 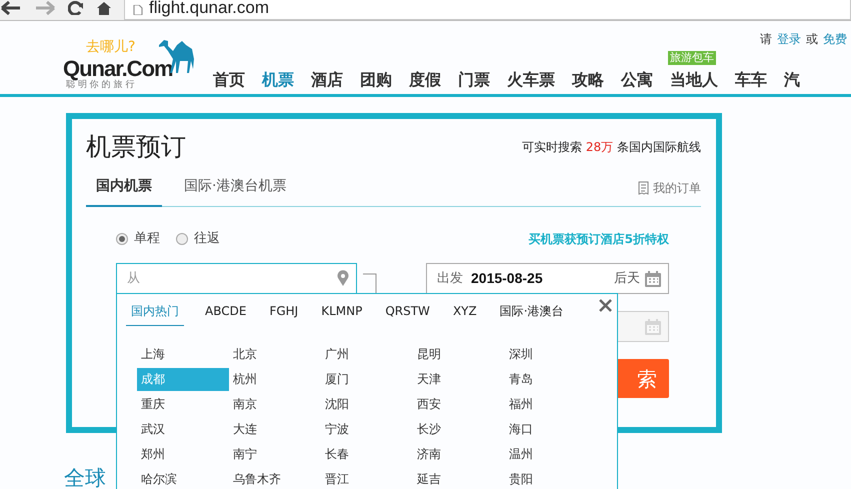 I want to click on city-option: 深圳, so click(x=551, y=354).